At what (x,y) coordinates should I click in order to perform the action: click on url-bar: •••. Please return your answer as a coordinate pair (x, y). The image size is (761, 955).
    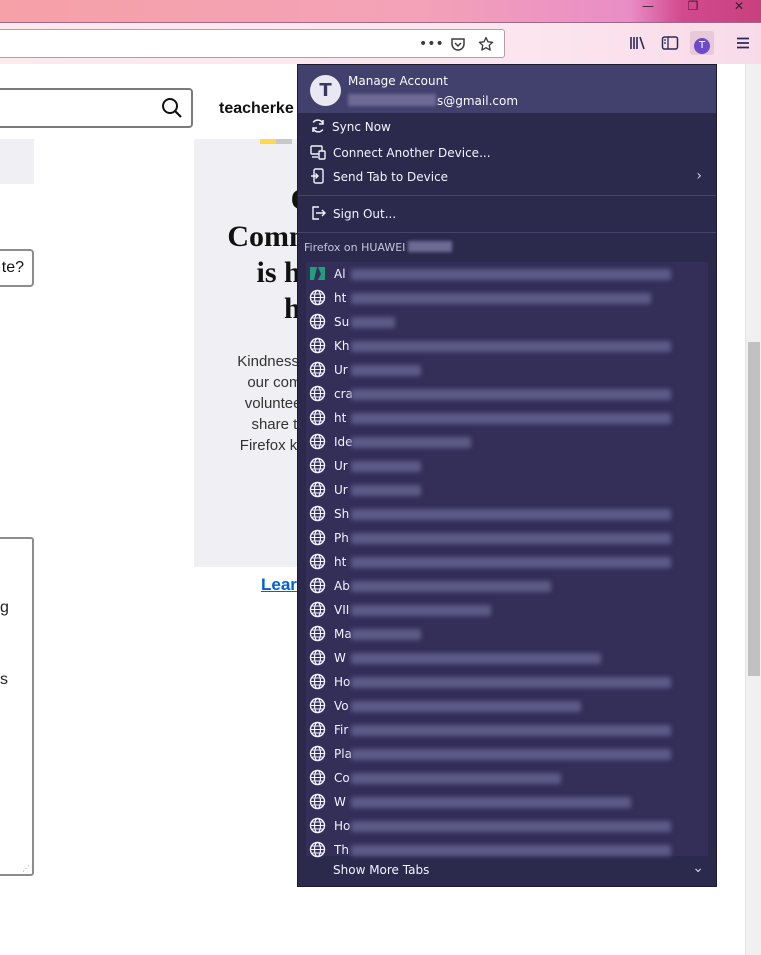
    Looking at the image, I should click on (252, 43).